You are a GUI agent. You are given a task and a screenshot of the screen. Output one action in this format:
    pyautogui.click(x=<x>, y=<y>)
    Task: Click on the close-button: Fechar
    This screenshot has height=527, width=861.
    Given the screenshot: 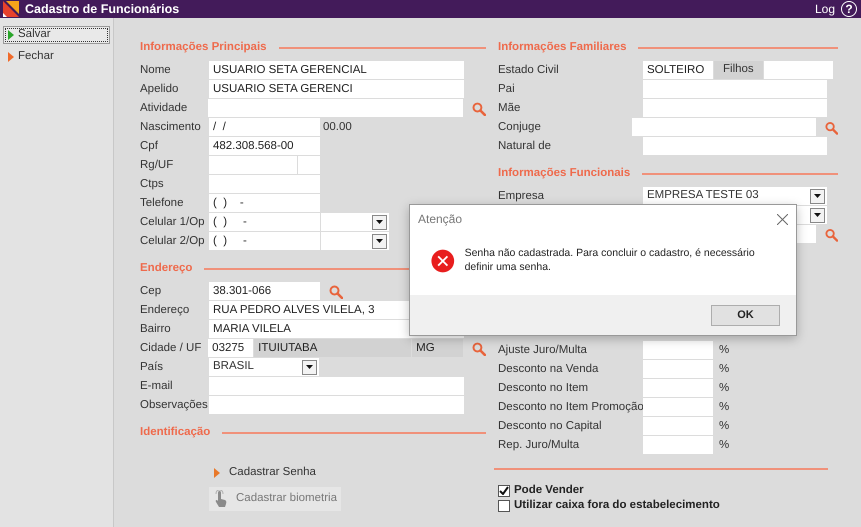 What is the action you would take?
    pyautogui.click(x=56, y=57)
    